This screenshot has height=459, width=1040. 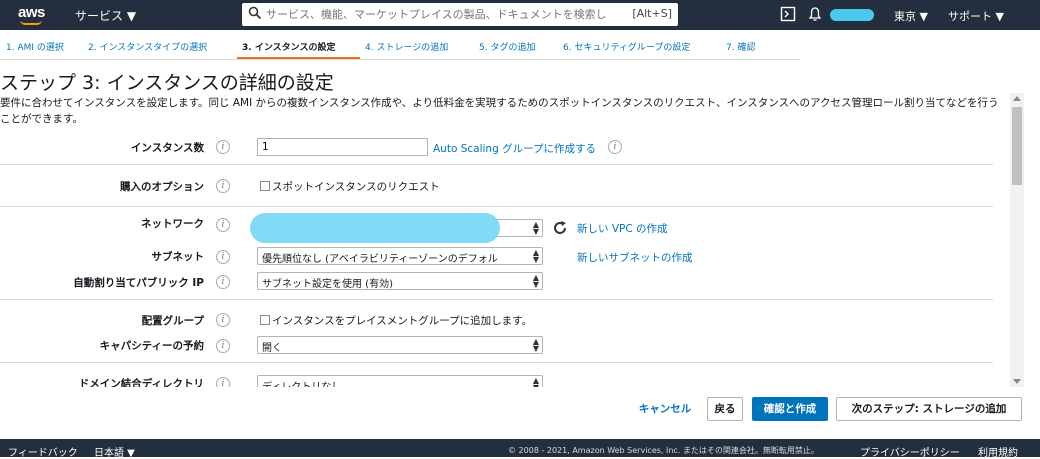 I want to click on auto-scaling-link: Auto Scaling グループに作成する, so click(x=514, y=148).